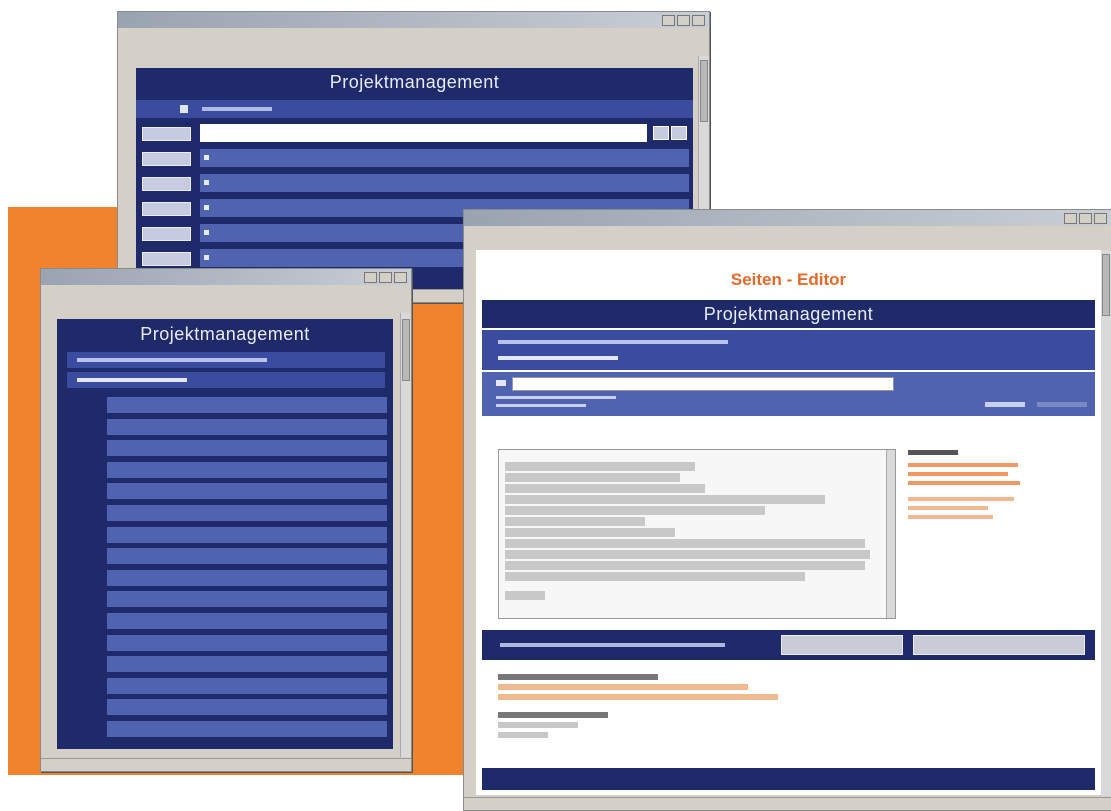 The image size is (1111, 811). Describe the element at coordinates (414, 109) in the screenshot. I see `subheader-bar` at that location.